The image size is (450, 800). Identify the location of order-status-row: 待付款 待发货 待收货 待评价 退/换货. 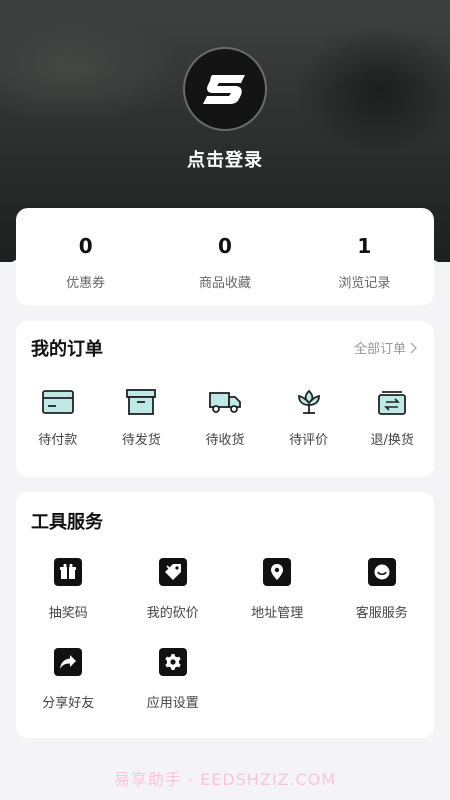
(225, 417).